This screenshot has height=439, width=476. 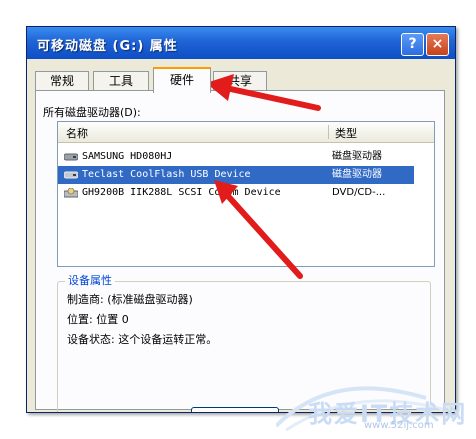 What do you see at coordinates (77, 133) in the screenshot?
I see `column-name-header: 名称` at bounding box center [77, 133].